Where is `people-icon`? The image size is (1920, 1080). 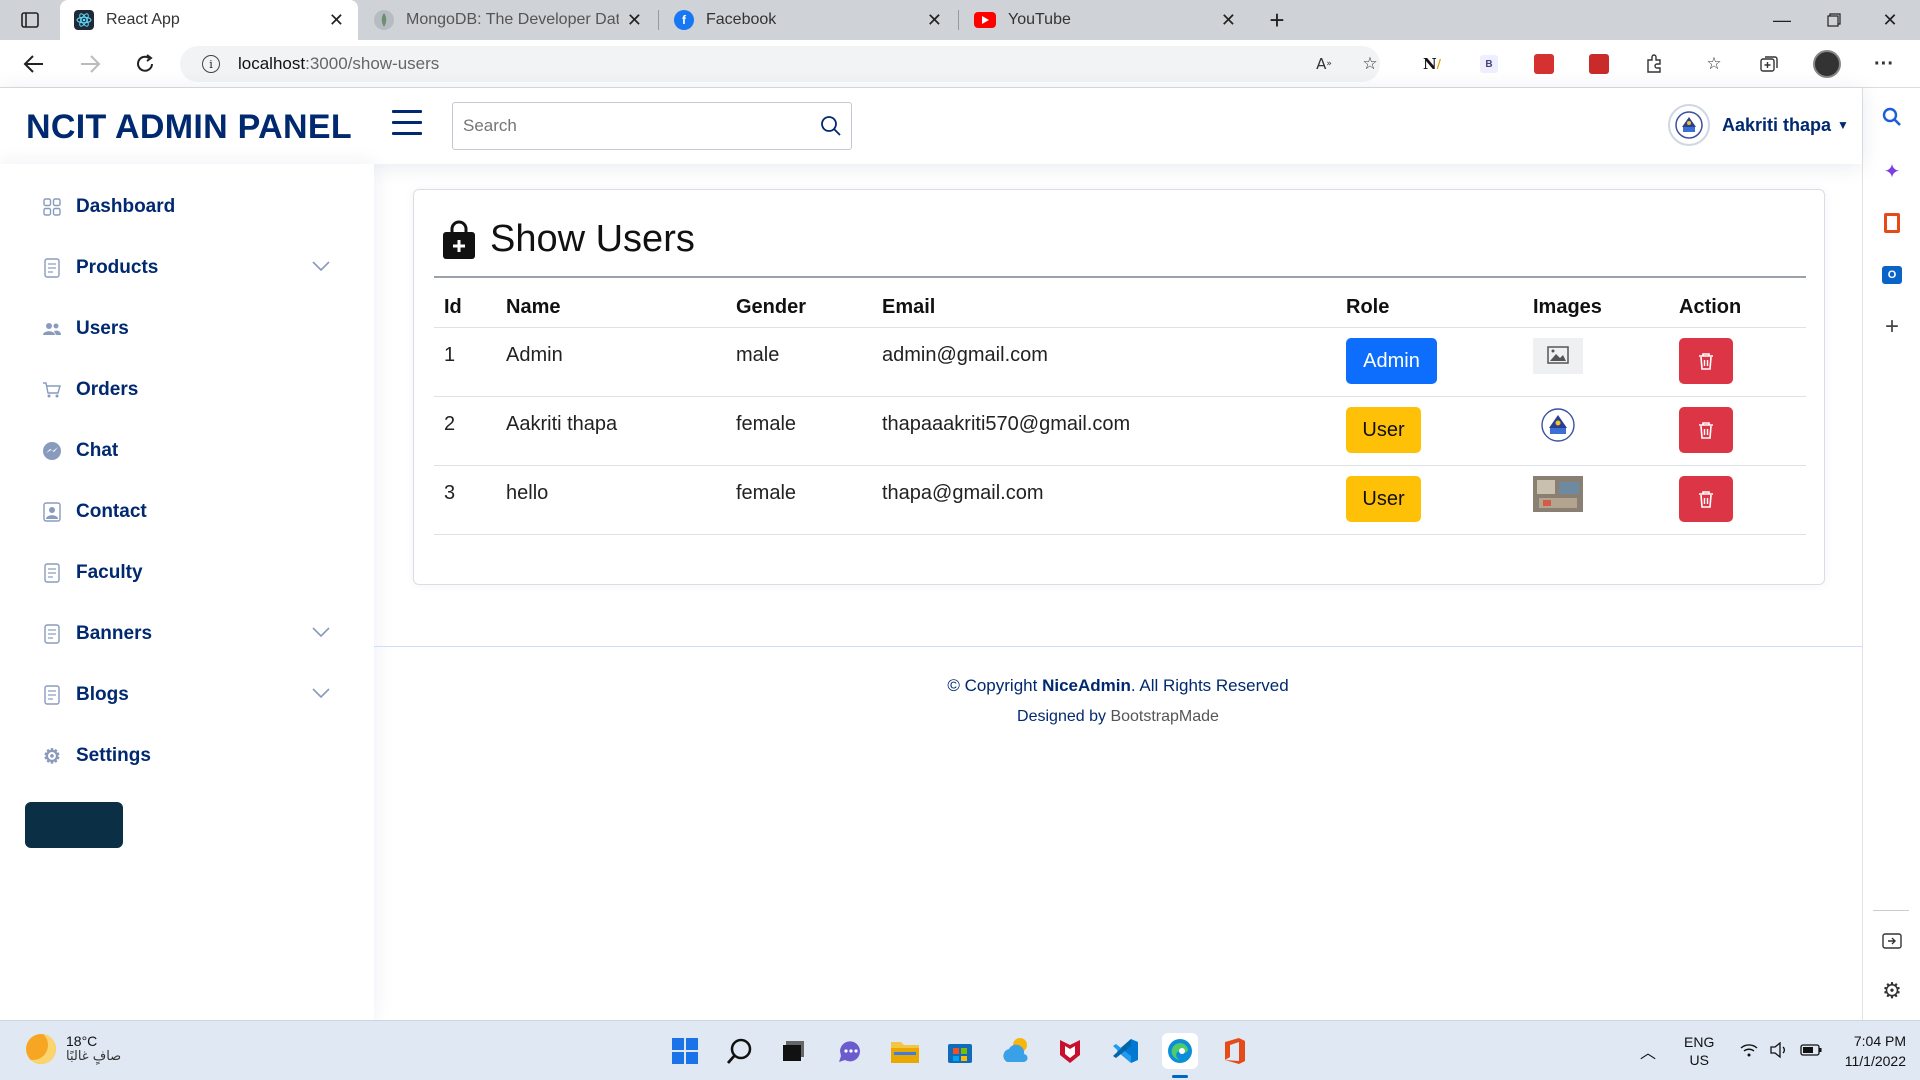
people-icon is located at coordinates (52, 329).